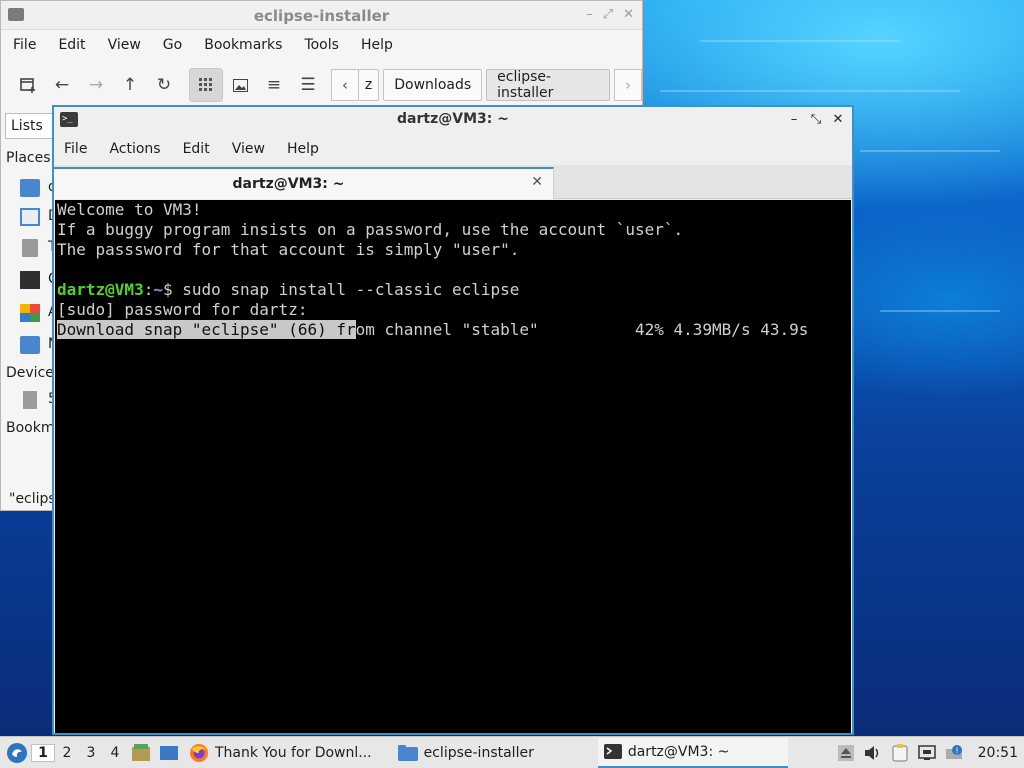  Describe the element at coordinates (158, 289) in the screenshot. I see `prompt-path: ~` at that location.